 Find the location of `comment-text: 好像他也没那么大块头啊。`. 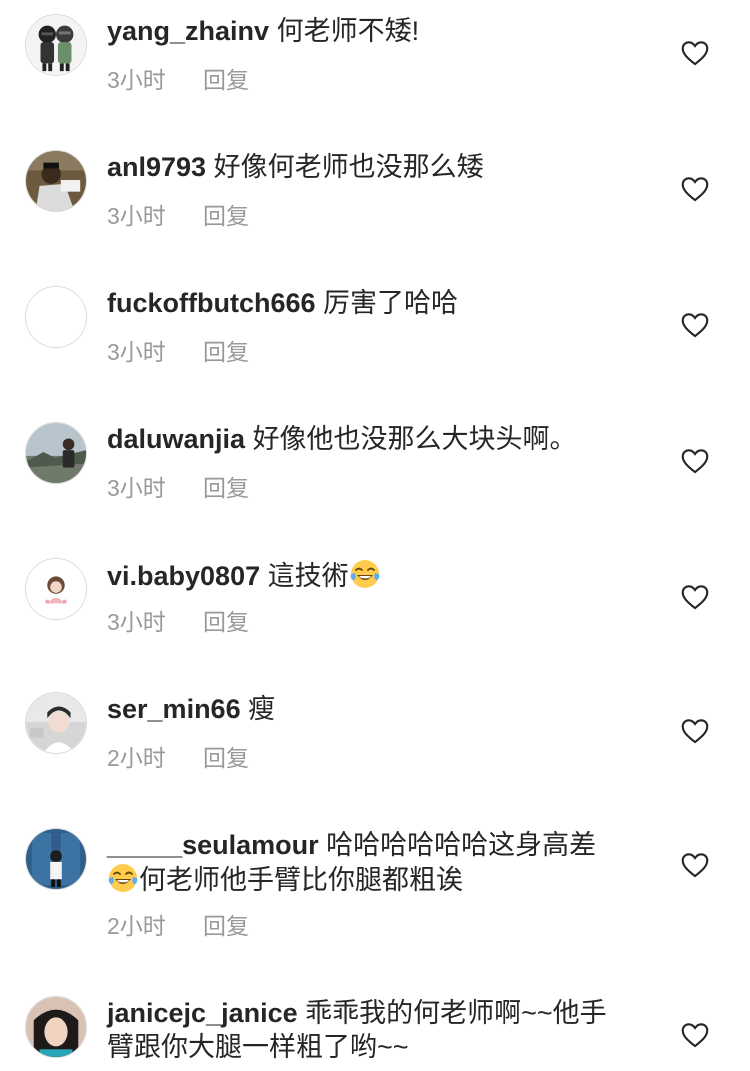

comment-text: 好像他也没那么大块头啊。 is located at coordinates (414, 439).